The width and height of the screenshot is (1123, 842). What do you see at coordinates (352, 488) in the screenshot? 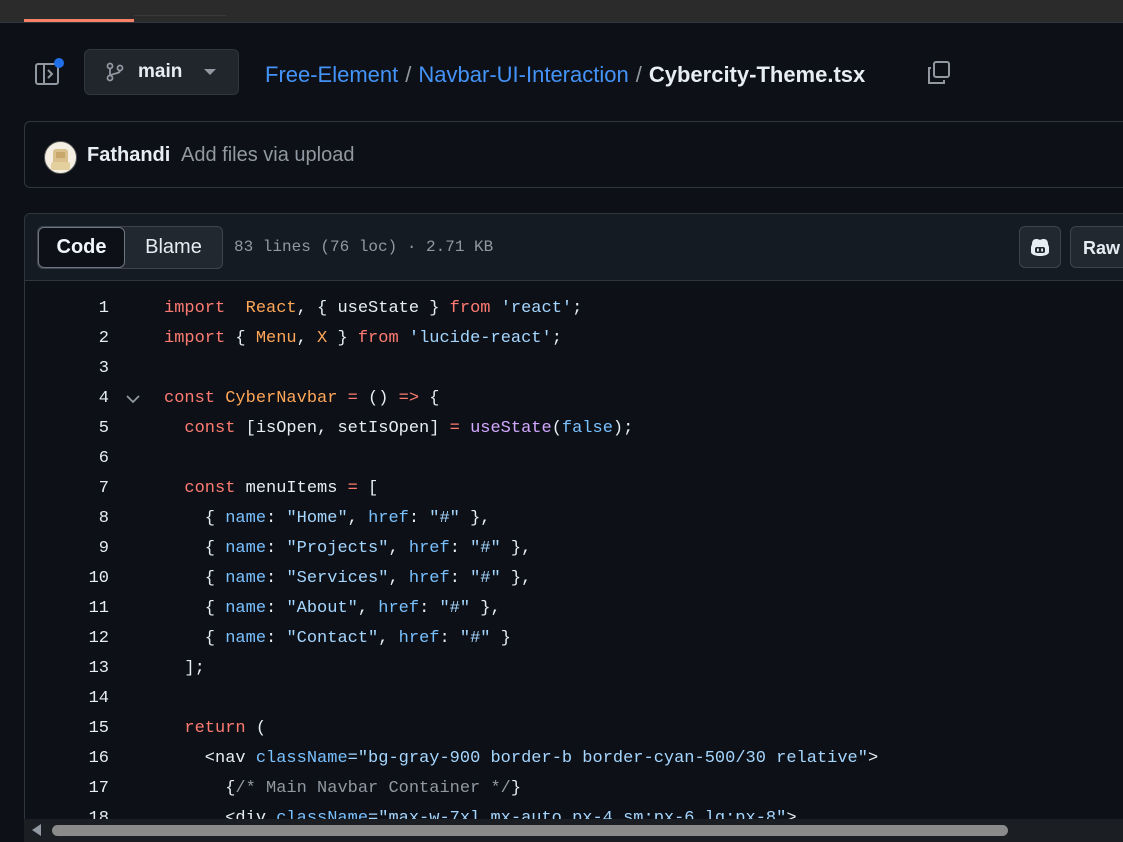
I see `code-token: =` at bounding box center [352, 488].